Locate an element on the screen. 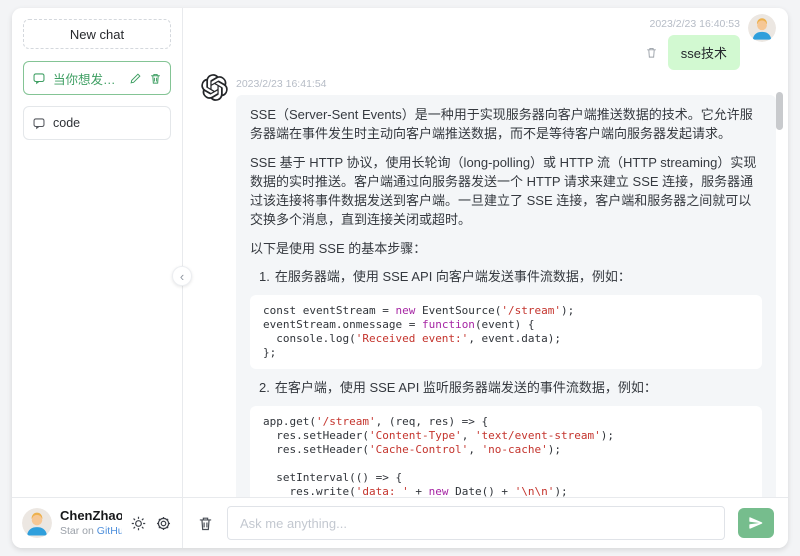 This screenshot has height=556, width=800. user-subtitle: Star on GitHub is located at coordinates (91, 531).